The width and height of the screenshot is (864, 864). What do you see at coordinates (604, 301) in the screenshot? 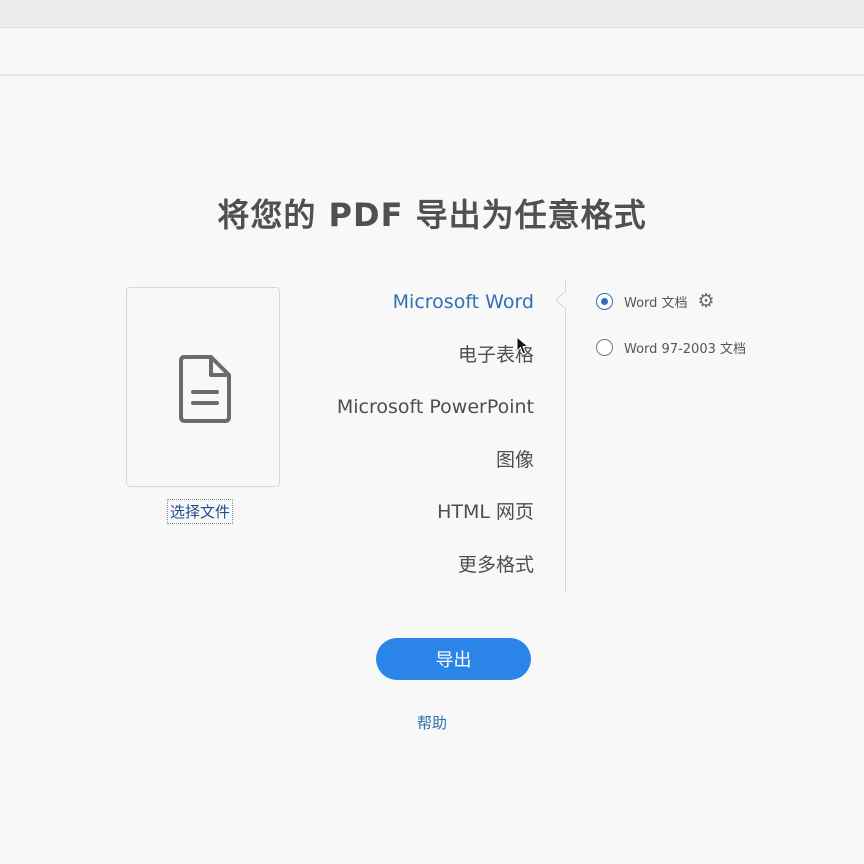
I see `radio-word-docx` at bounding box center [604, 301].